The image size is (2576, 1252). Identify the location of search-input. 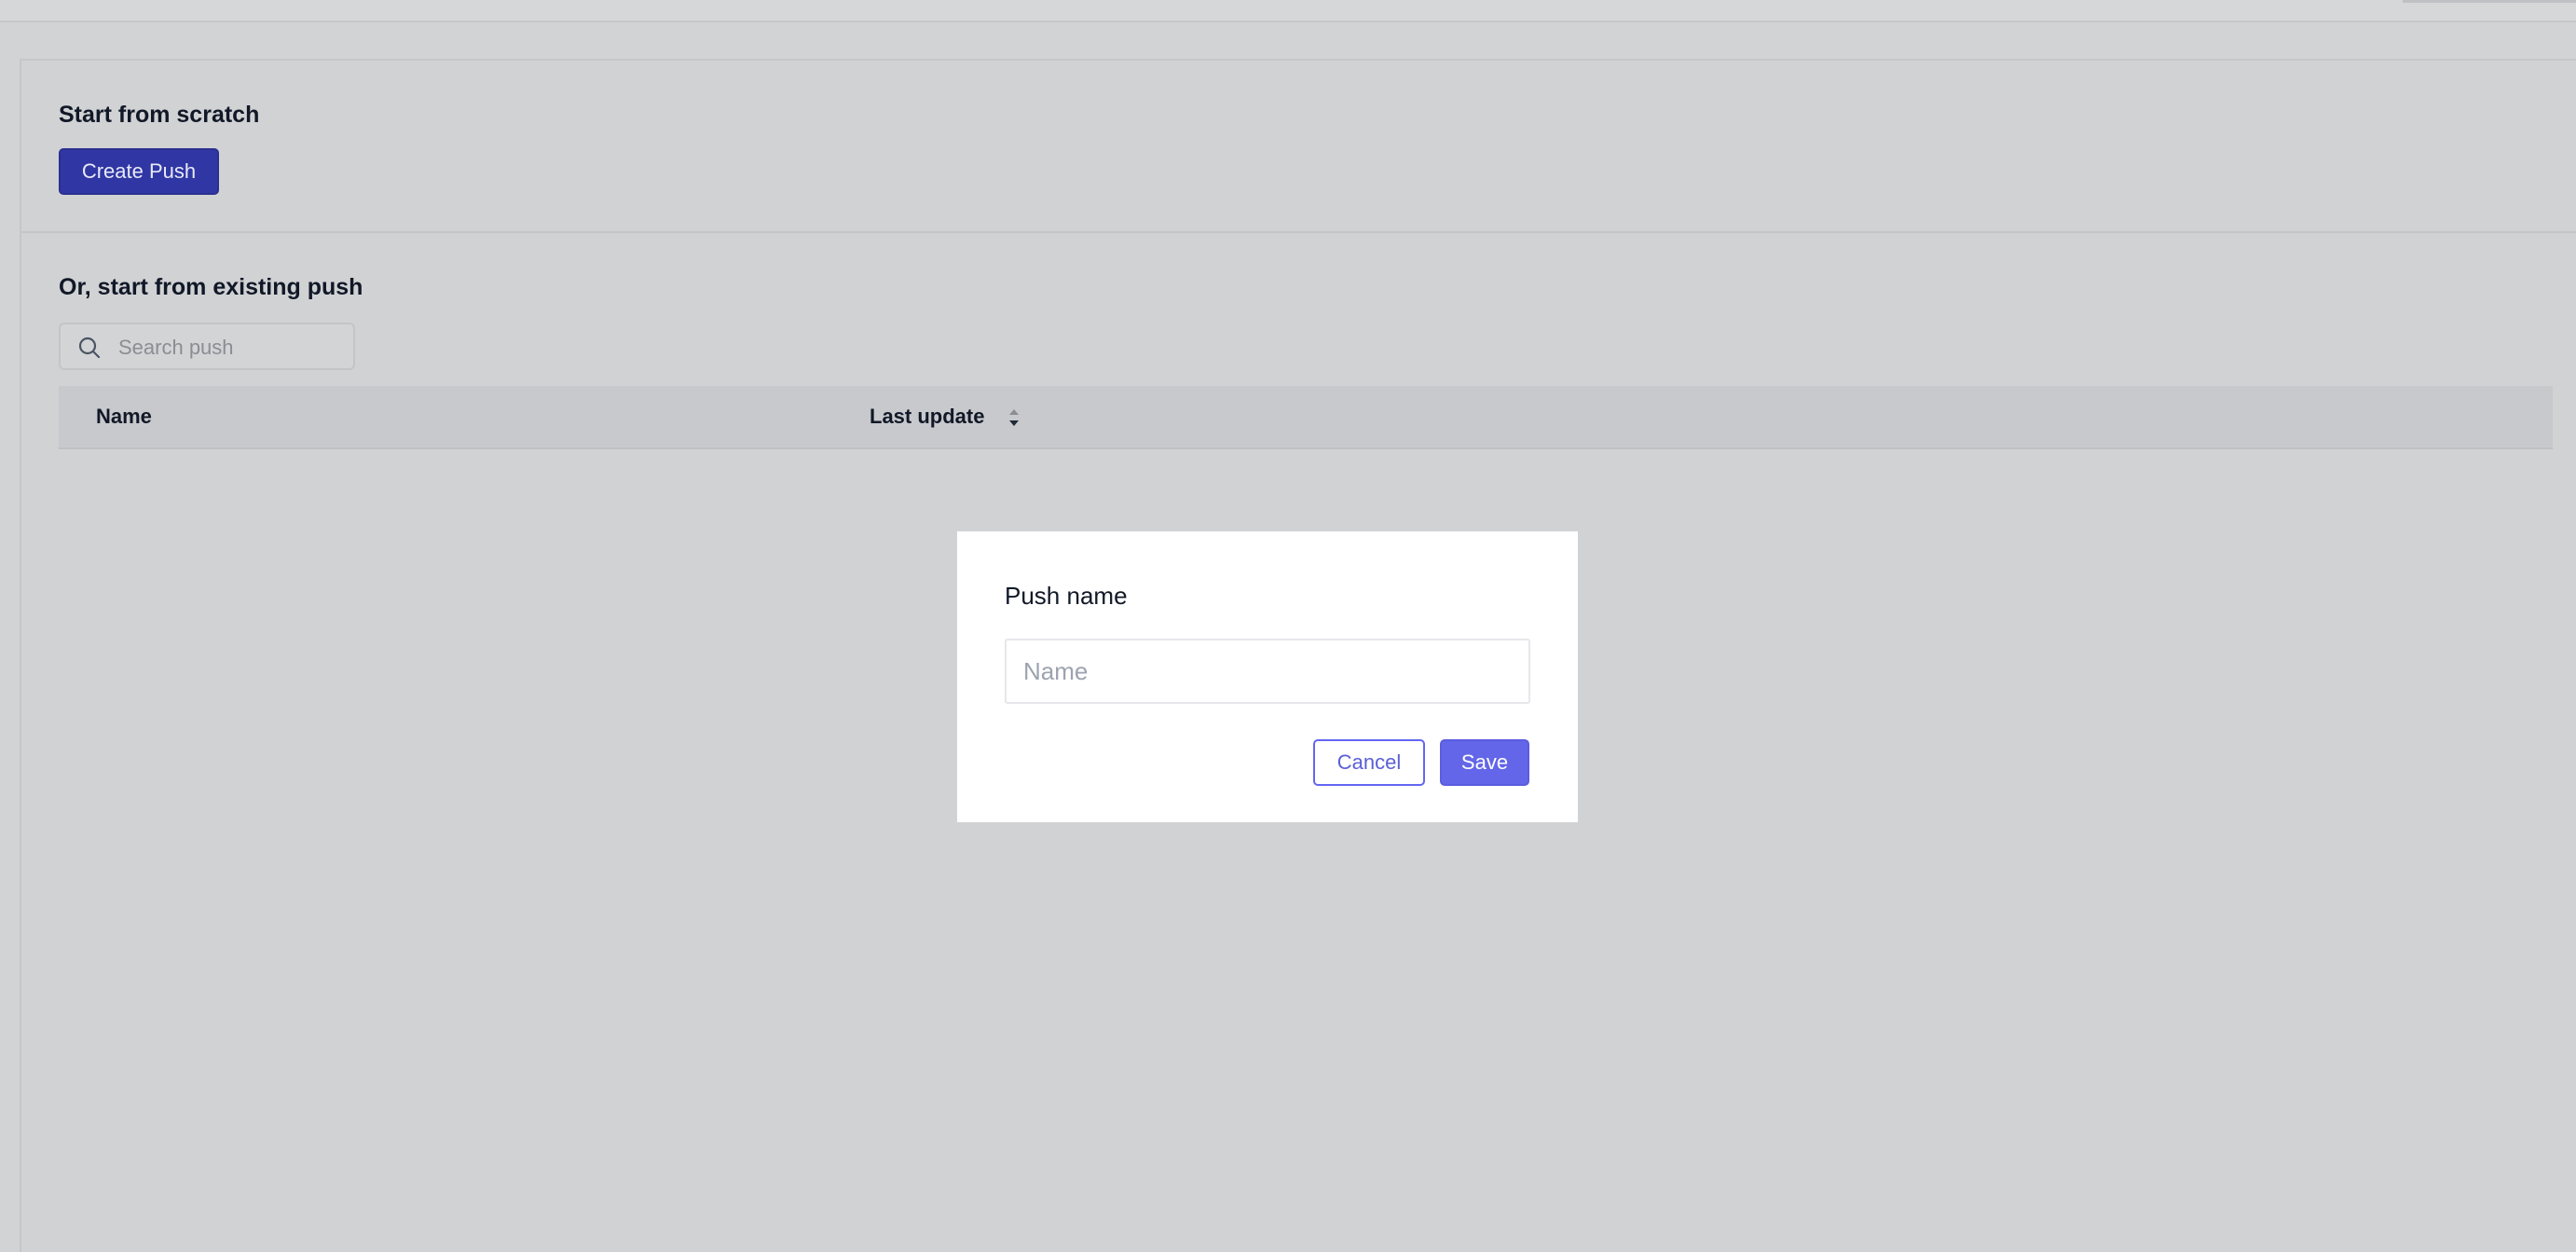
(232, 348).